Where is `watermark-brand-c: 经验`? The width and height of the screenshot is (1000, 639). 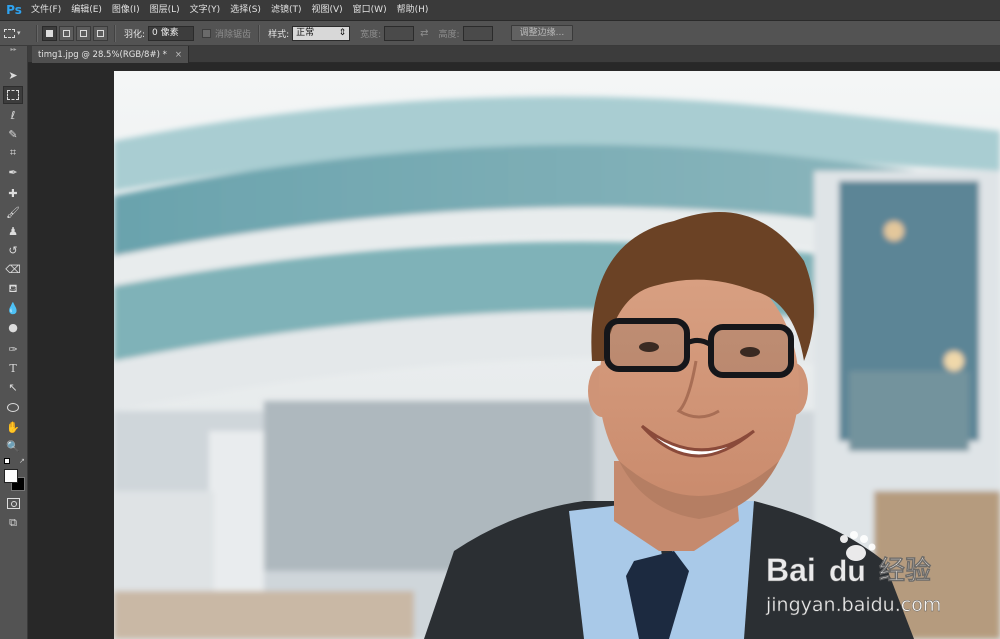 watermark-brand-c: 经验 is located at coordinates (905, 570).